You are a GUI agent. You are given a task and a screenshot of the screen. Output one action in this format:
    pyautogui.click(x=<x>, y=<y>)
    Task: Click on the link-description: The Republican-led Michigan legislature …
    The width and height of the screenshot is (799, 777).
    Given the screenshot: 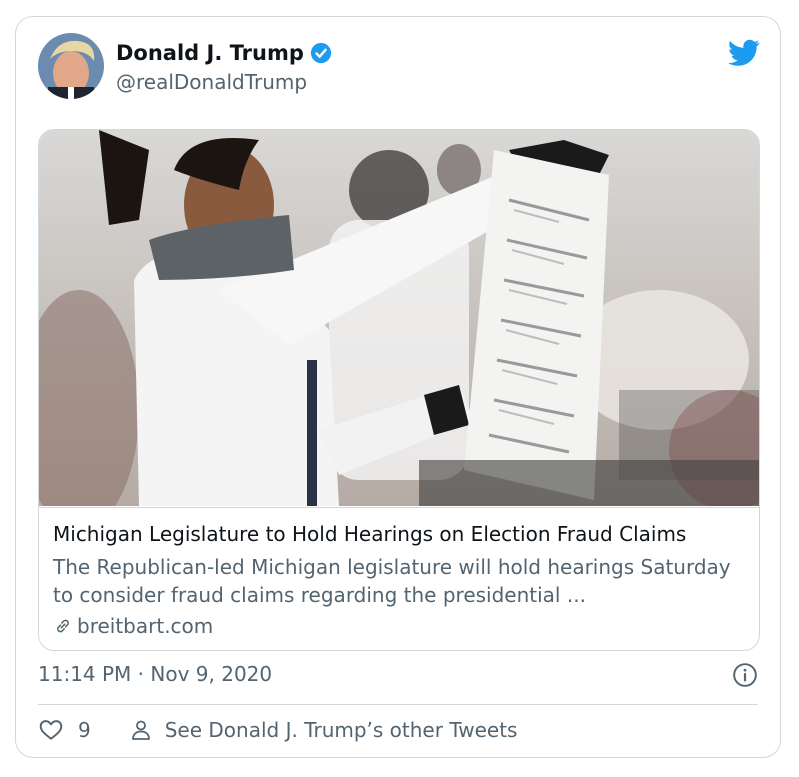 What is the action you would take?
    pyautogui.click(x=392, y=581)
    